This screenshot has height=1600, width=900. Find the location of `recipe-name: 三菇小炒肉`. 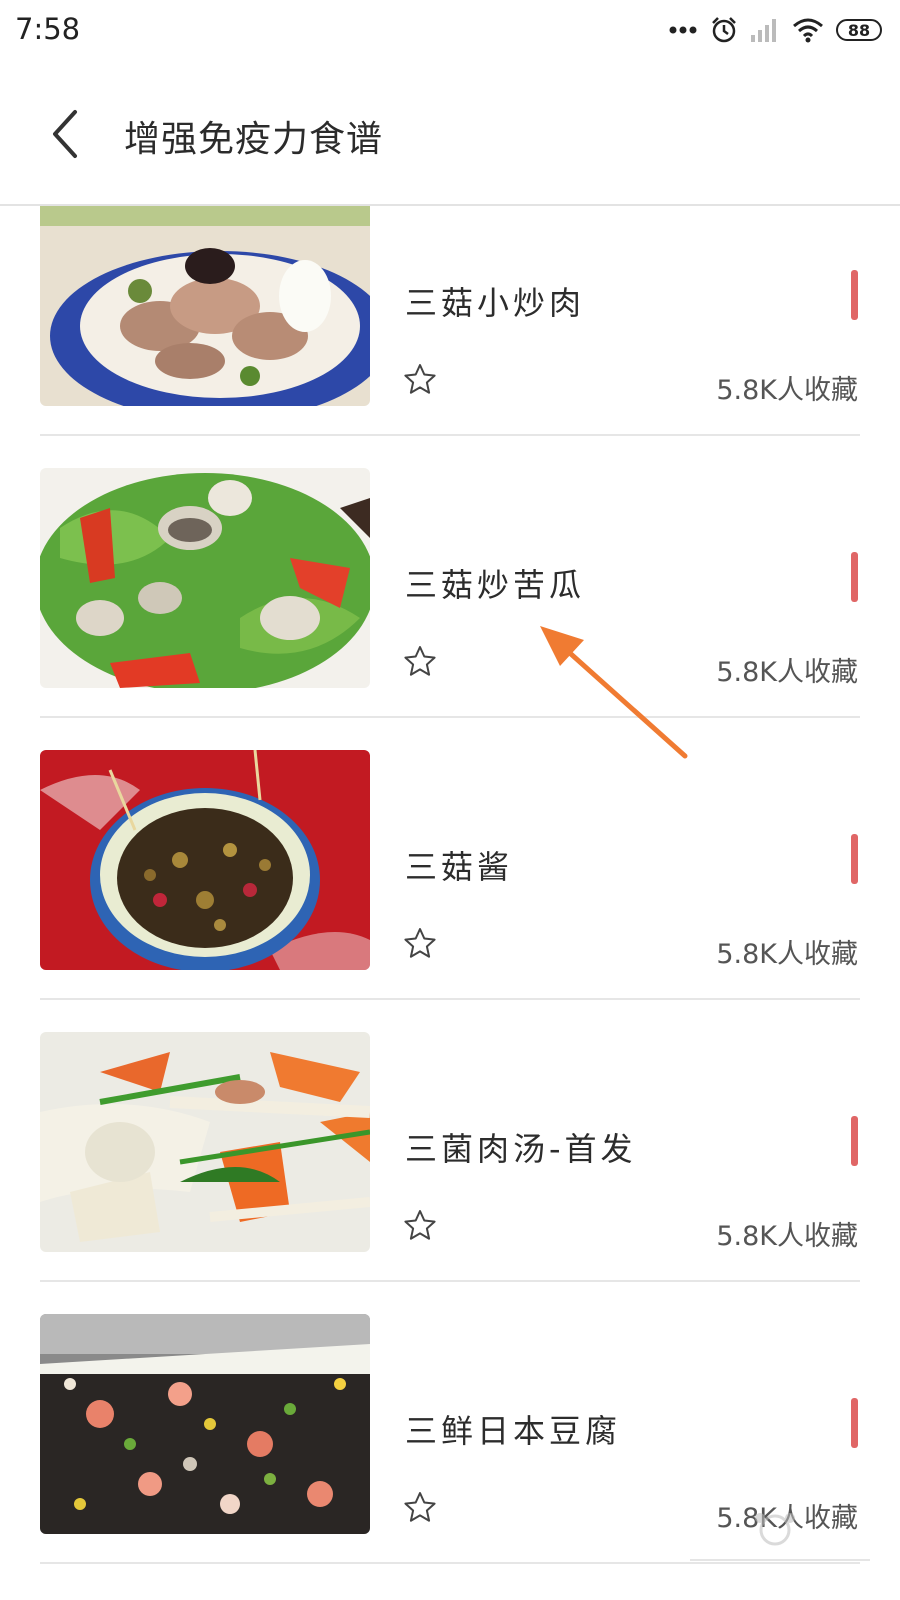

recipe-name: 三菇小炒肉 is located at coordinates (495, 301).